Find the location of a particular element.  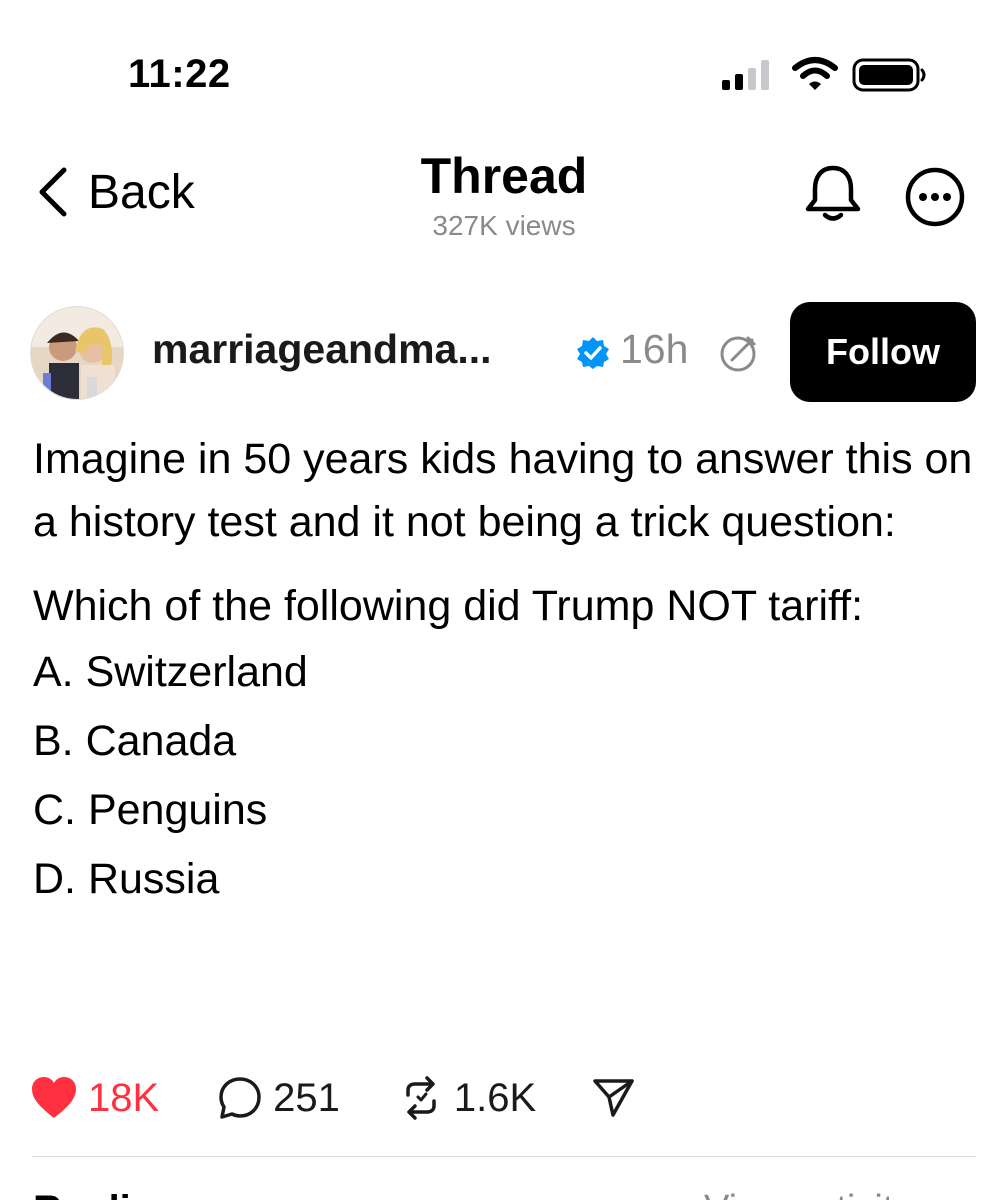

bell-icon is located at coordinates (833, 193).